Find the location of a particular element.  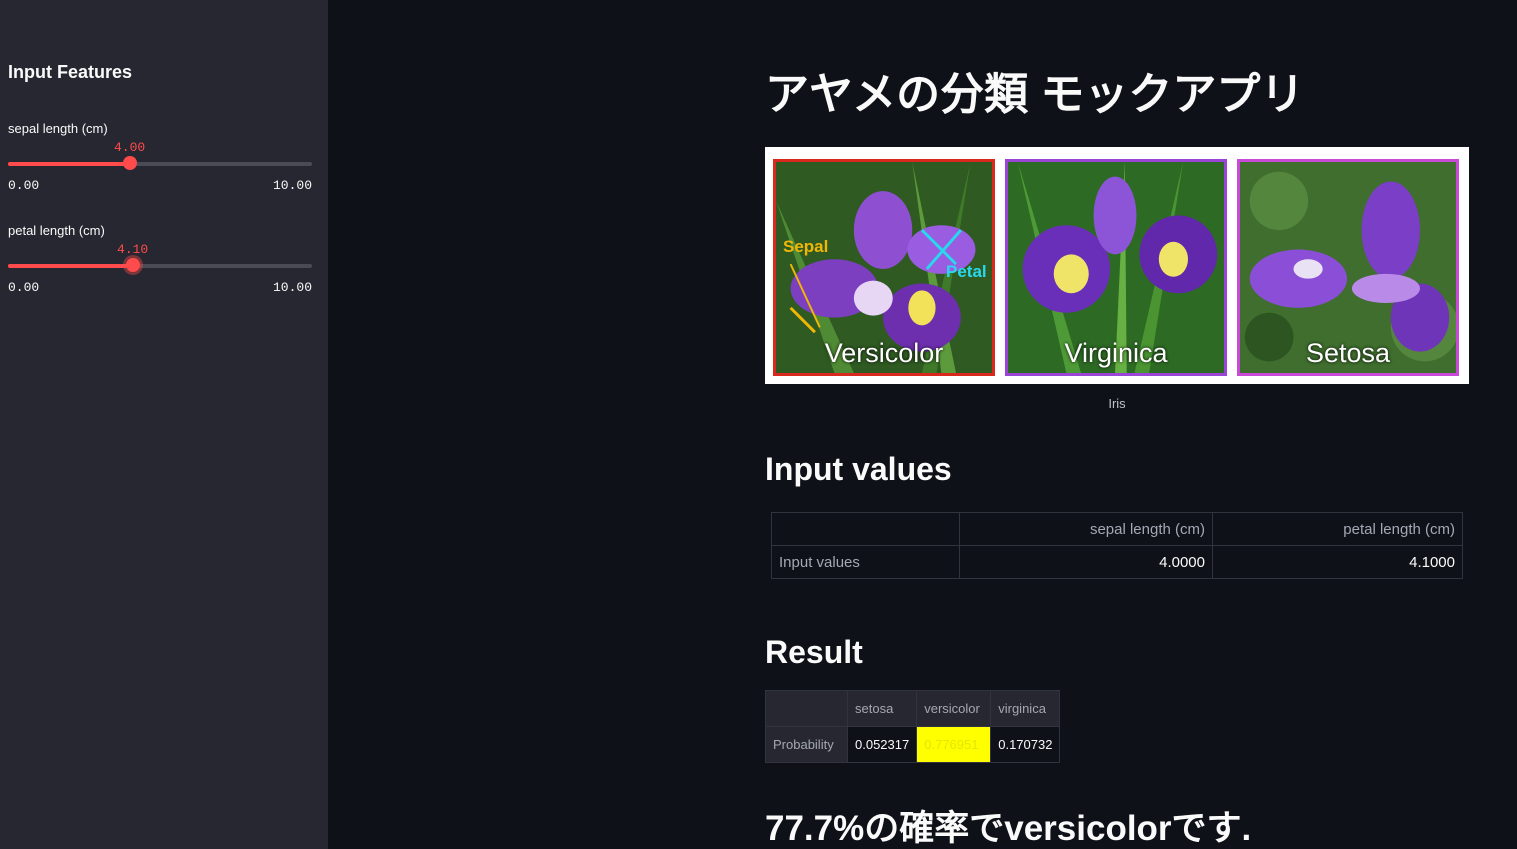

page-title: アヤメの分類 モックアプリ is located at coordinates (1035, 94).